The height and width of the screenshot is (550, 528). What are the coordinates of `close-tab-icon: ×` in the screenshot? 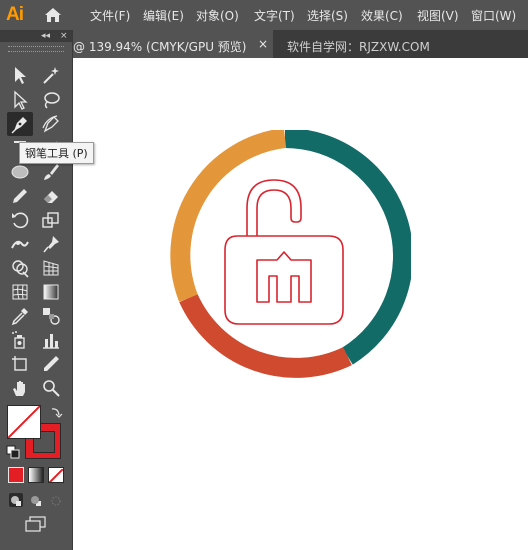 It's located at (263, 44).